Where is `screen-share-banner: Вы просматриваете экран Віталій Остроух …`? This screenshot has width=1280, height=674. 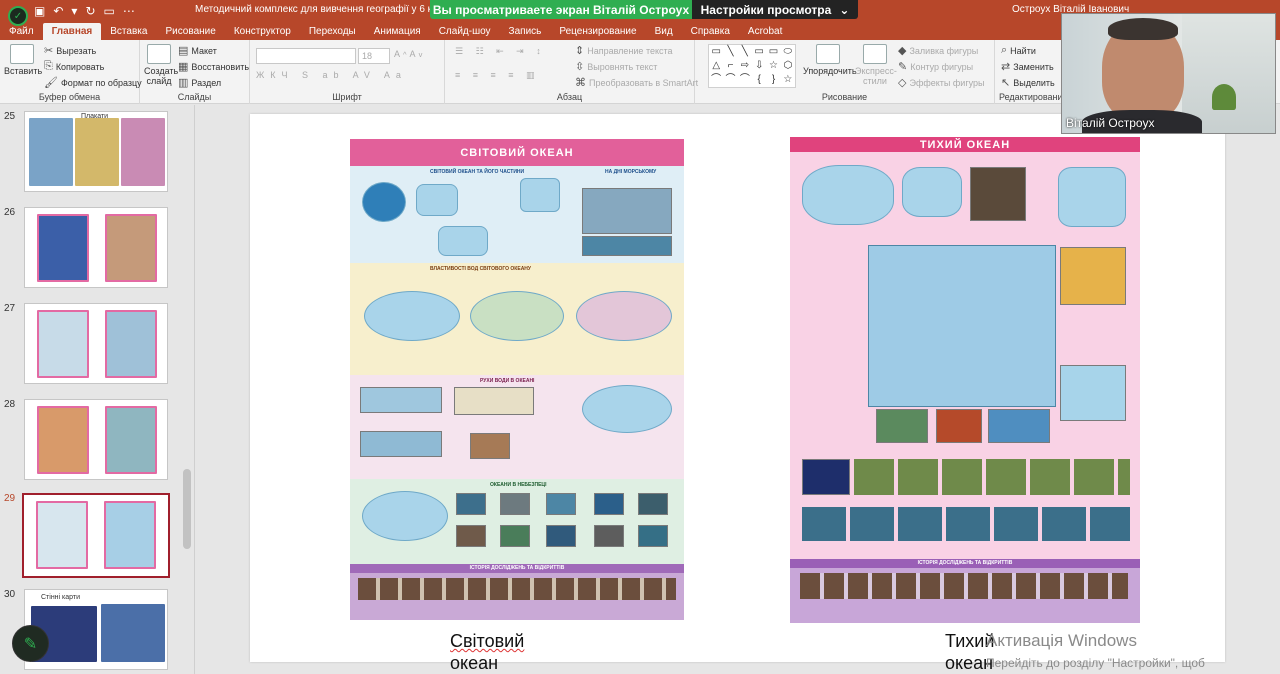 screen-share-banner: Вы просматриваете экран Віталій Остроух … is located at coordinates (644, 9).